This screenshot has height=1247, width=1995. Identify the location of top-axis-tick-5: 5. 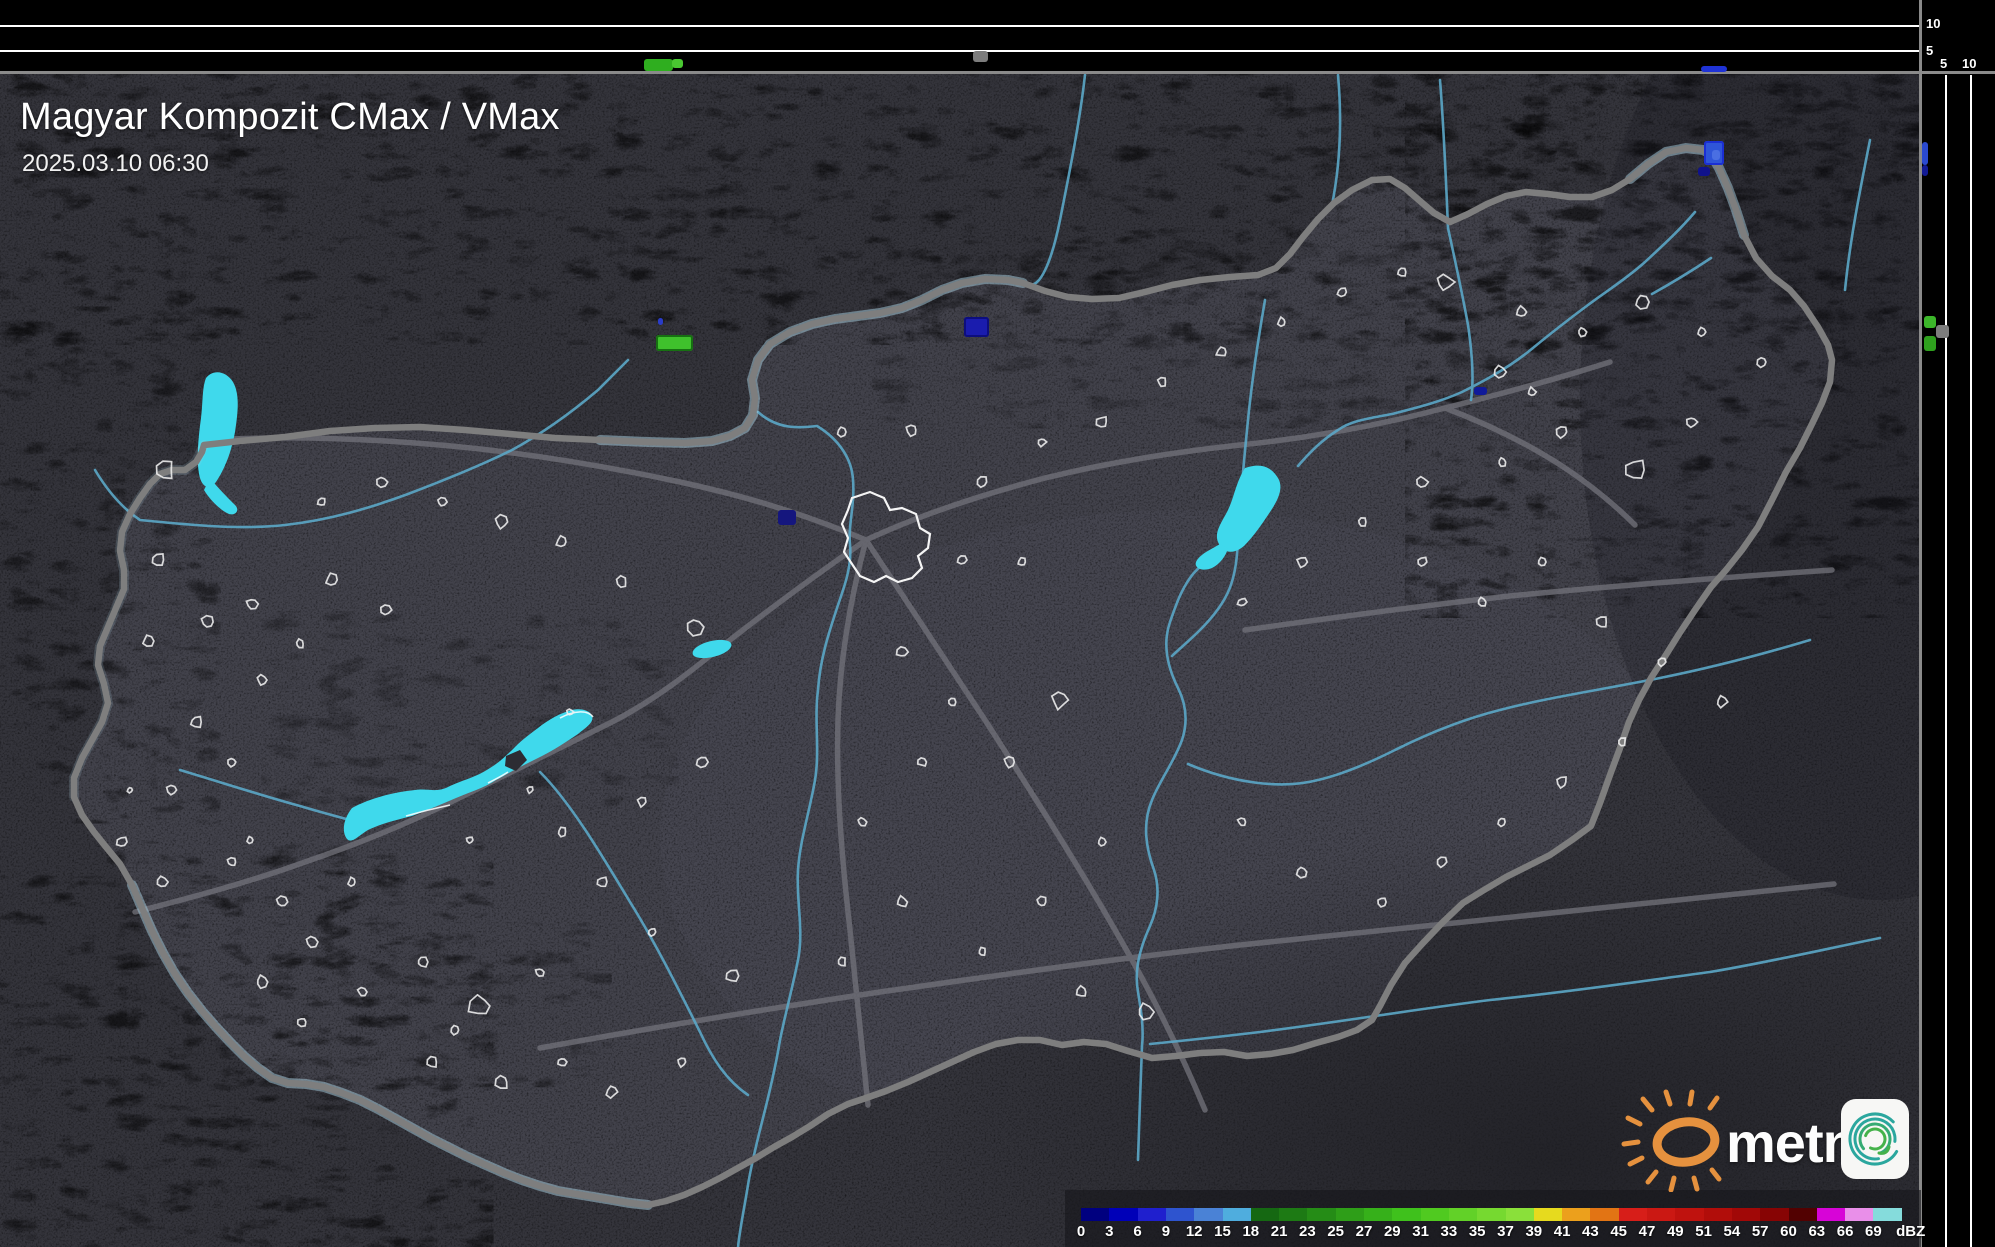
(1930, 50).